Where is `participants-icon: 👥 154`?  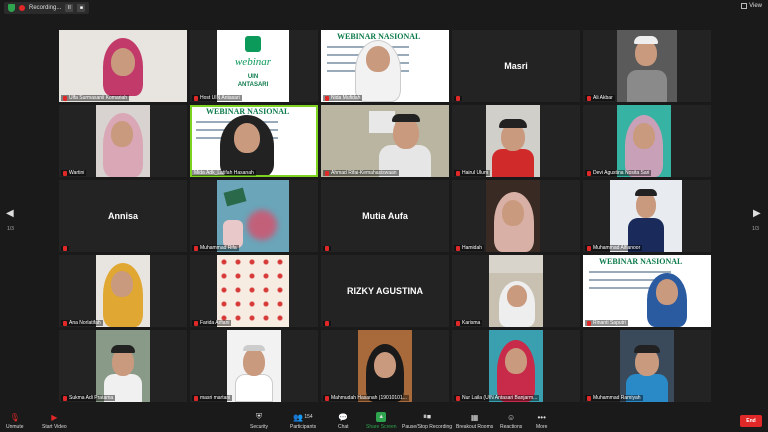
participants-icon: 👥 154 is located at coordinates (303, 417).